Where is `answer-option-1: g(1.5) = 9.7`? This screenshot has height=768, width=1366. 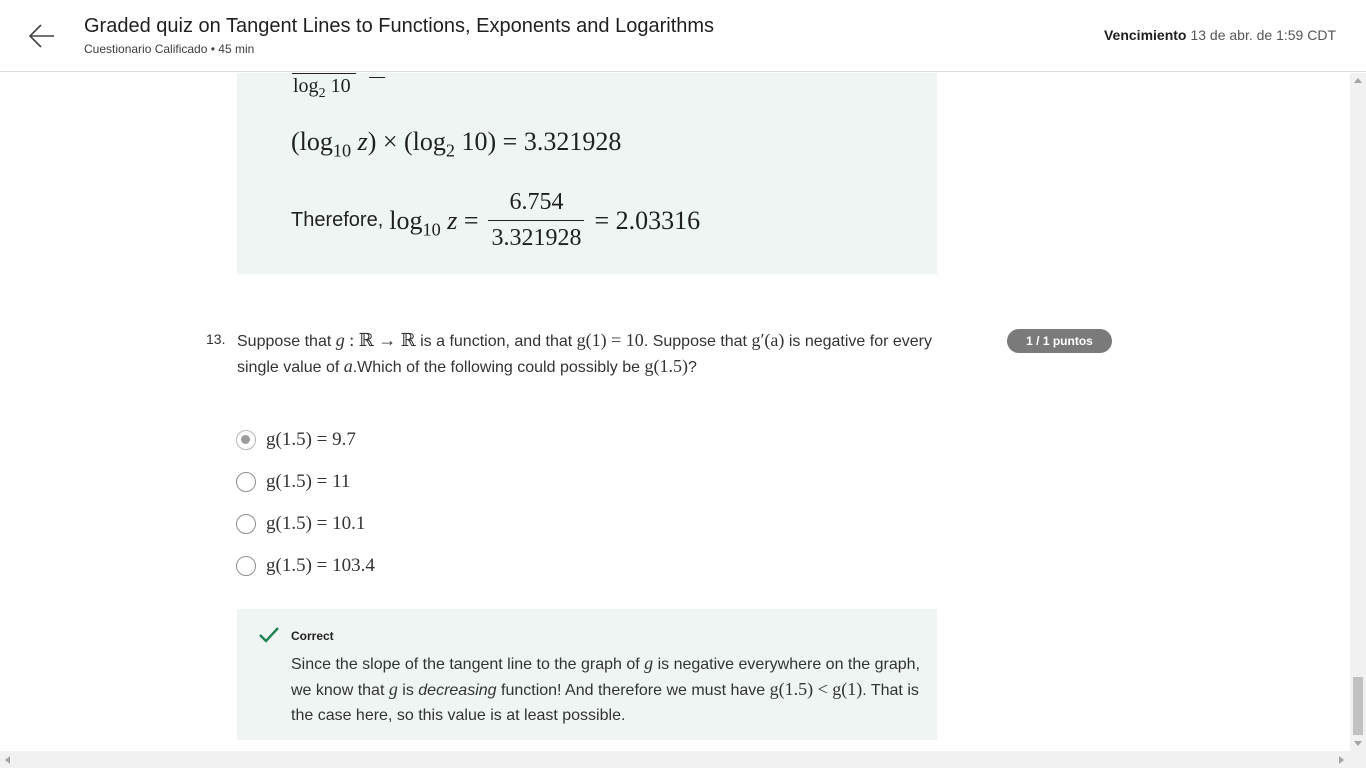
answer-option-1: g(1.5) = 9.7 is located at coordinates (296, 440).